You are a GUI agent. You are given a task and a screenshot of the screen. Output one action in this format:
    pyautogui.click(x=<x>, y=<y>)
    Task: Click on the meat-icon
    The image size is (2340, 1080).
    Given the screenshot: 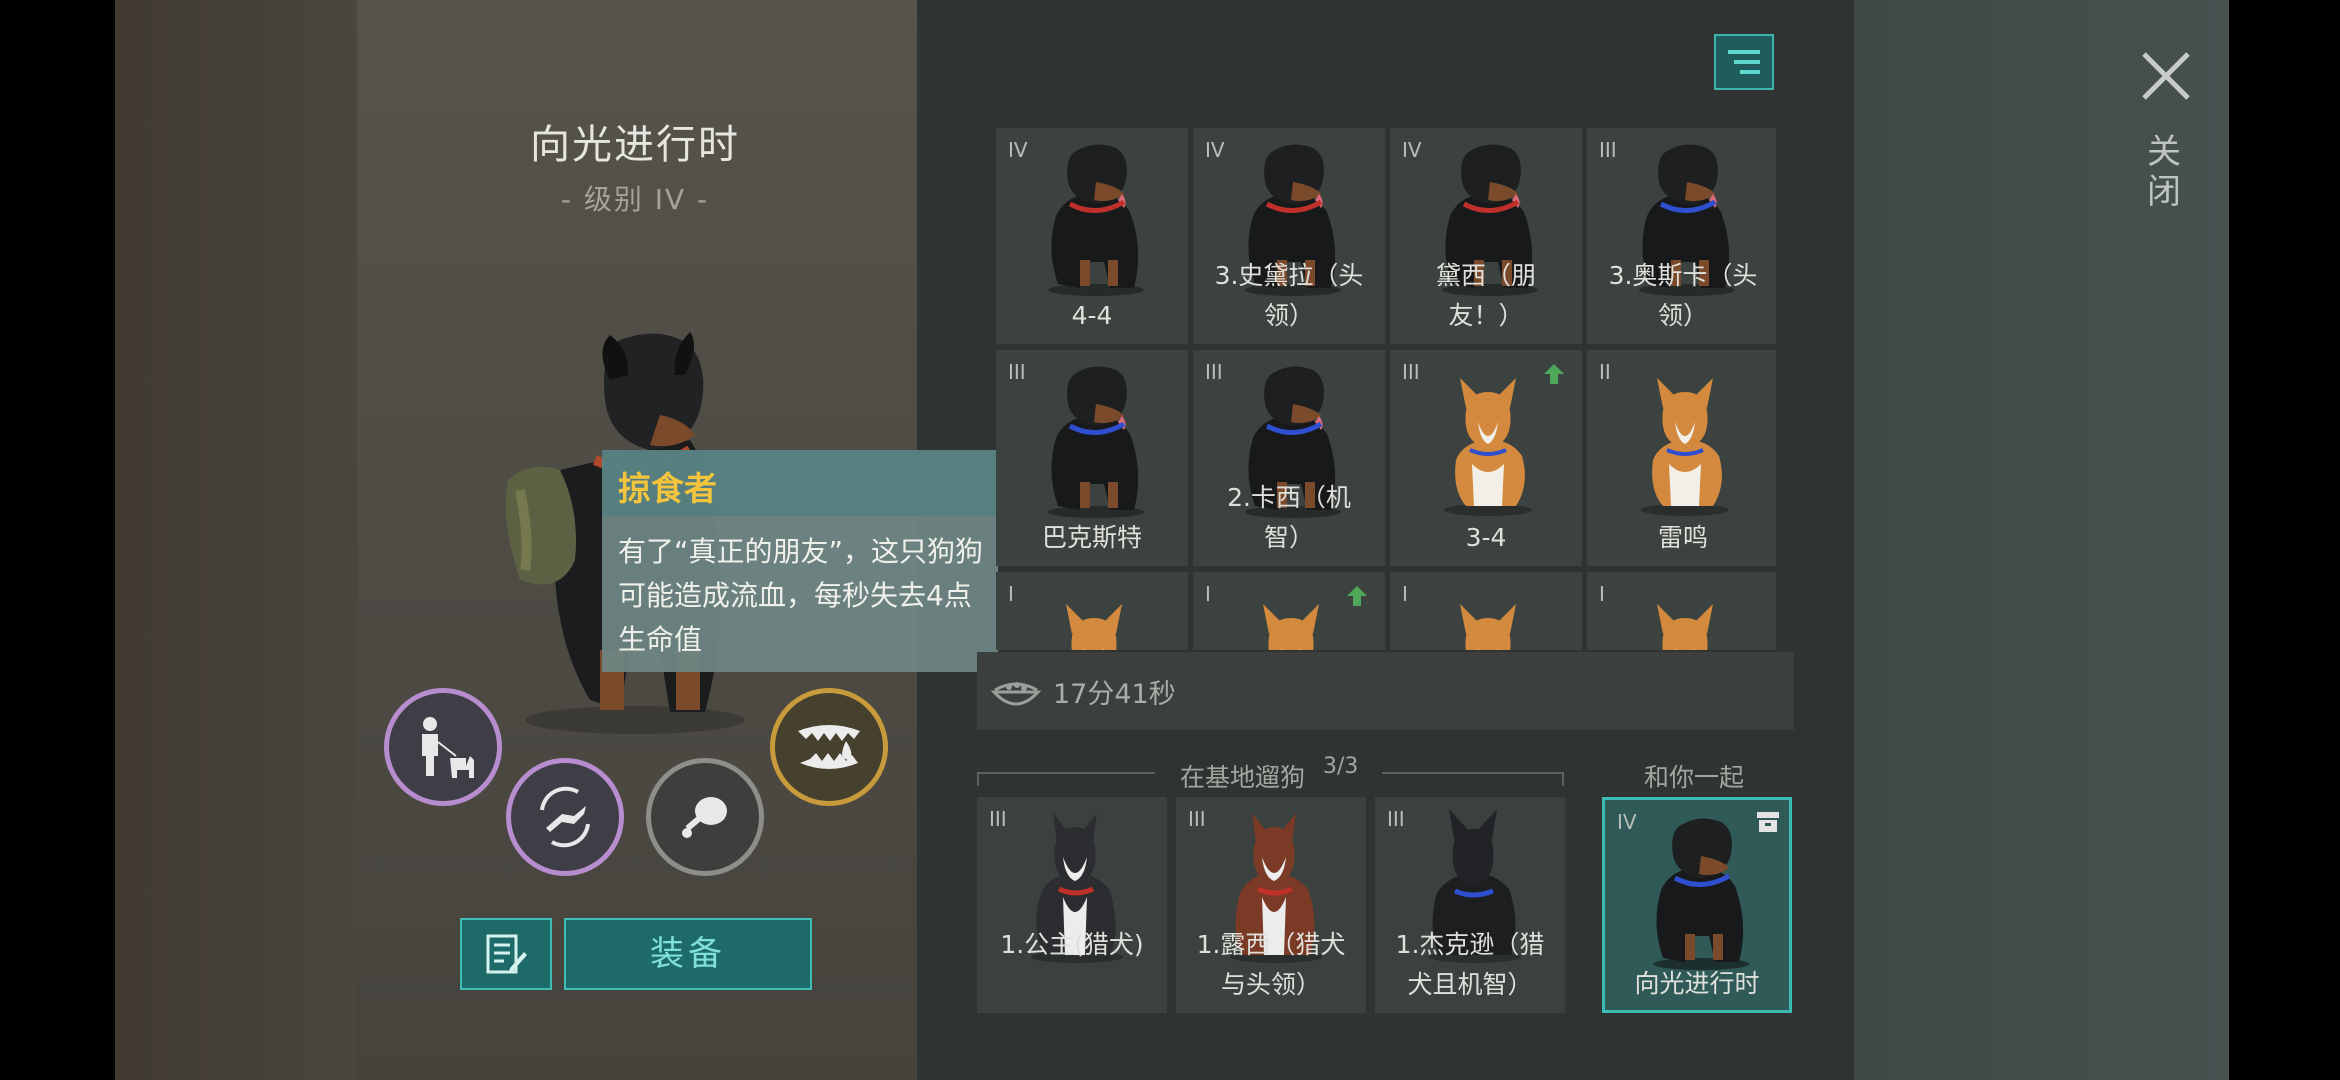 What is the action you would take?
    pyautogui.click(x=704, y=817)
    